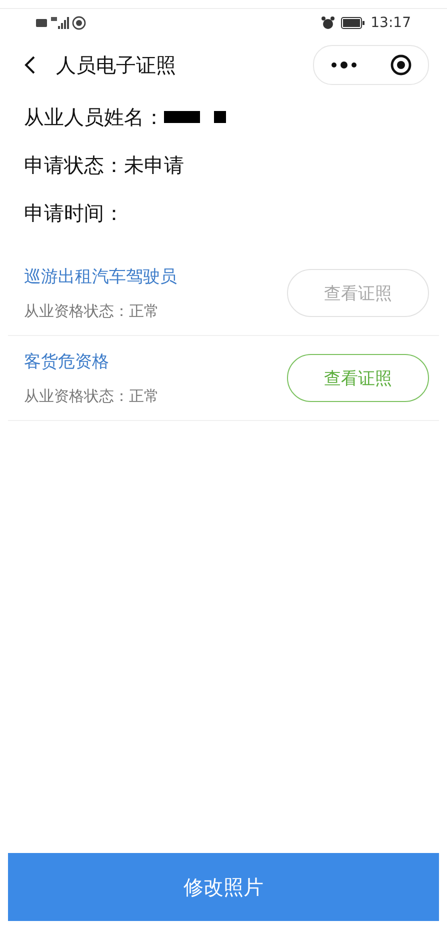 The width and height of the screenshot is (447, 929). I want to click on field-label: 申请时间：, so click(74, 213).